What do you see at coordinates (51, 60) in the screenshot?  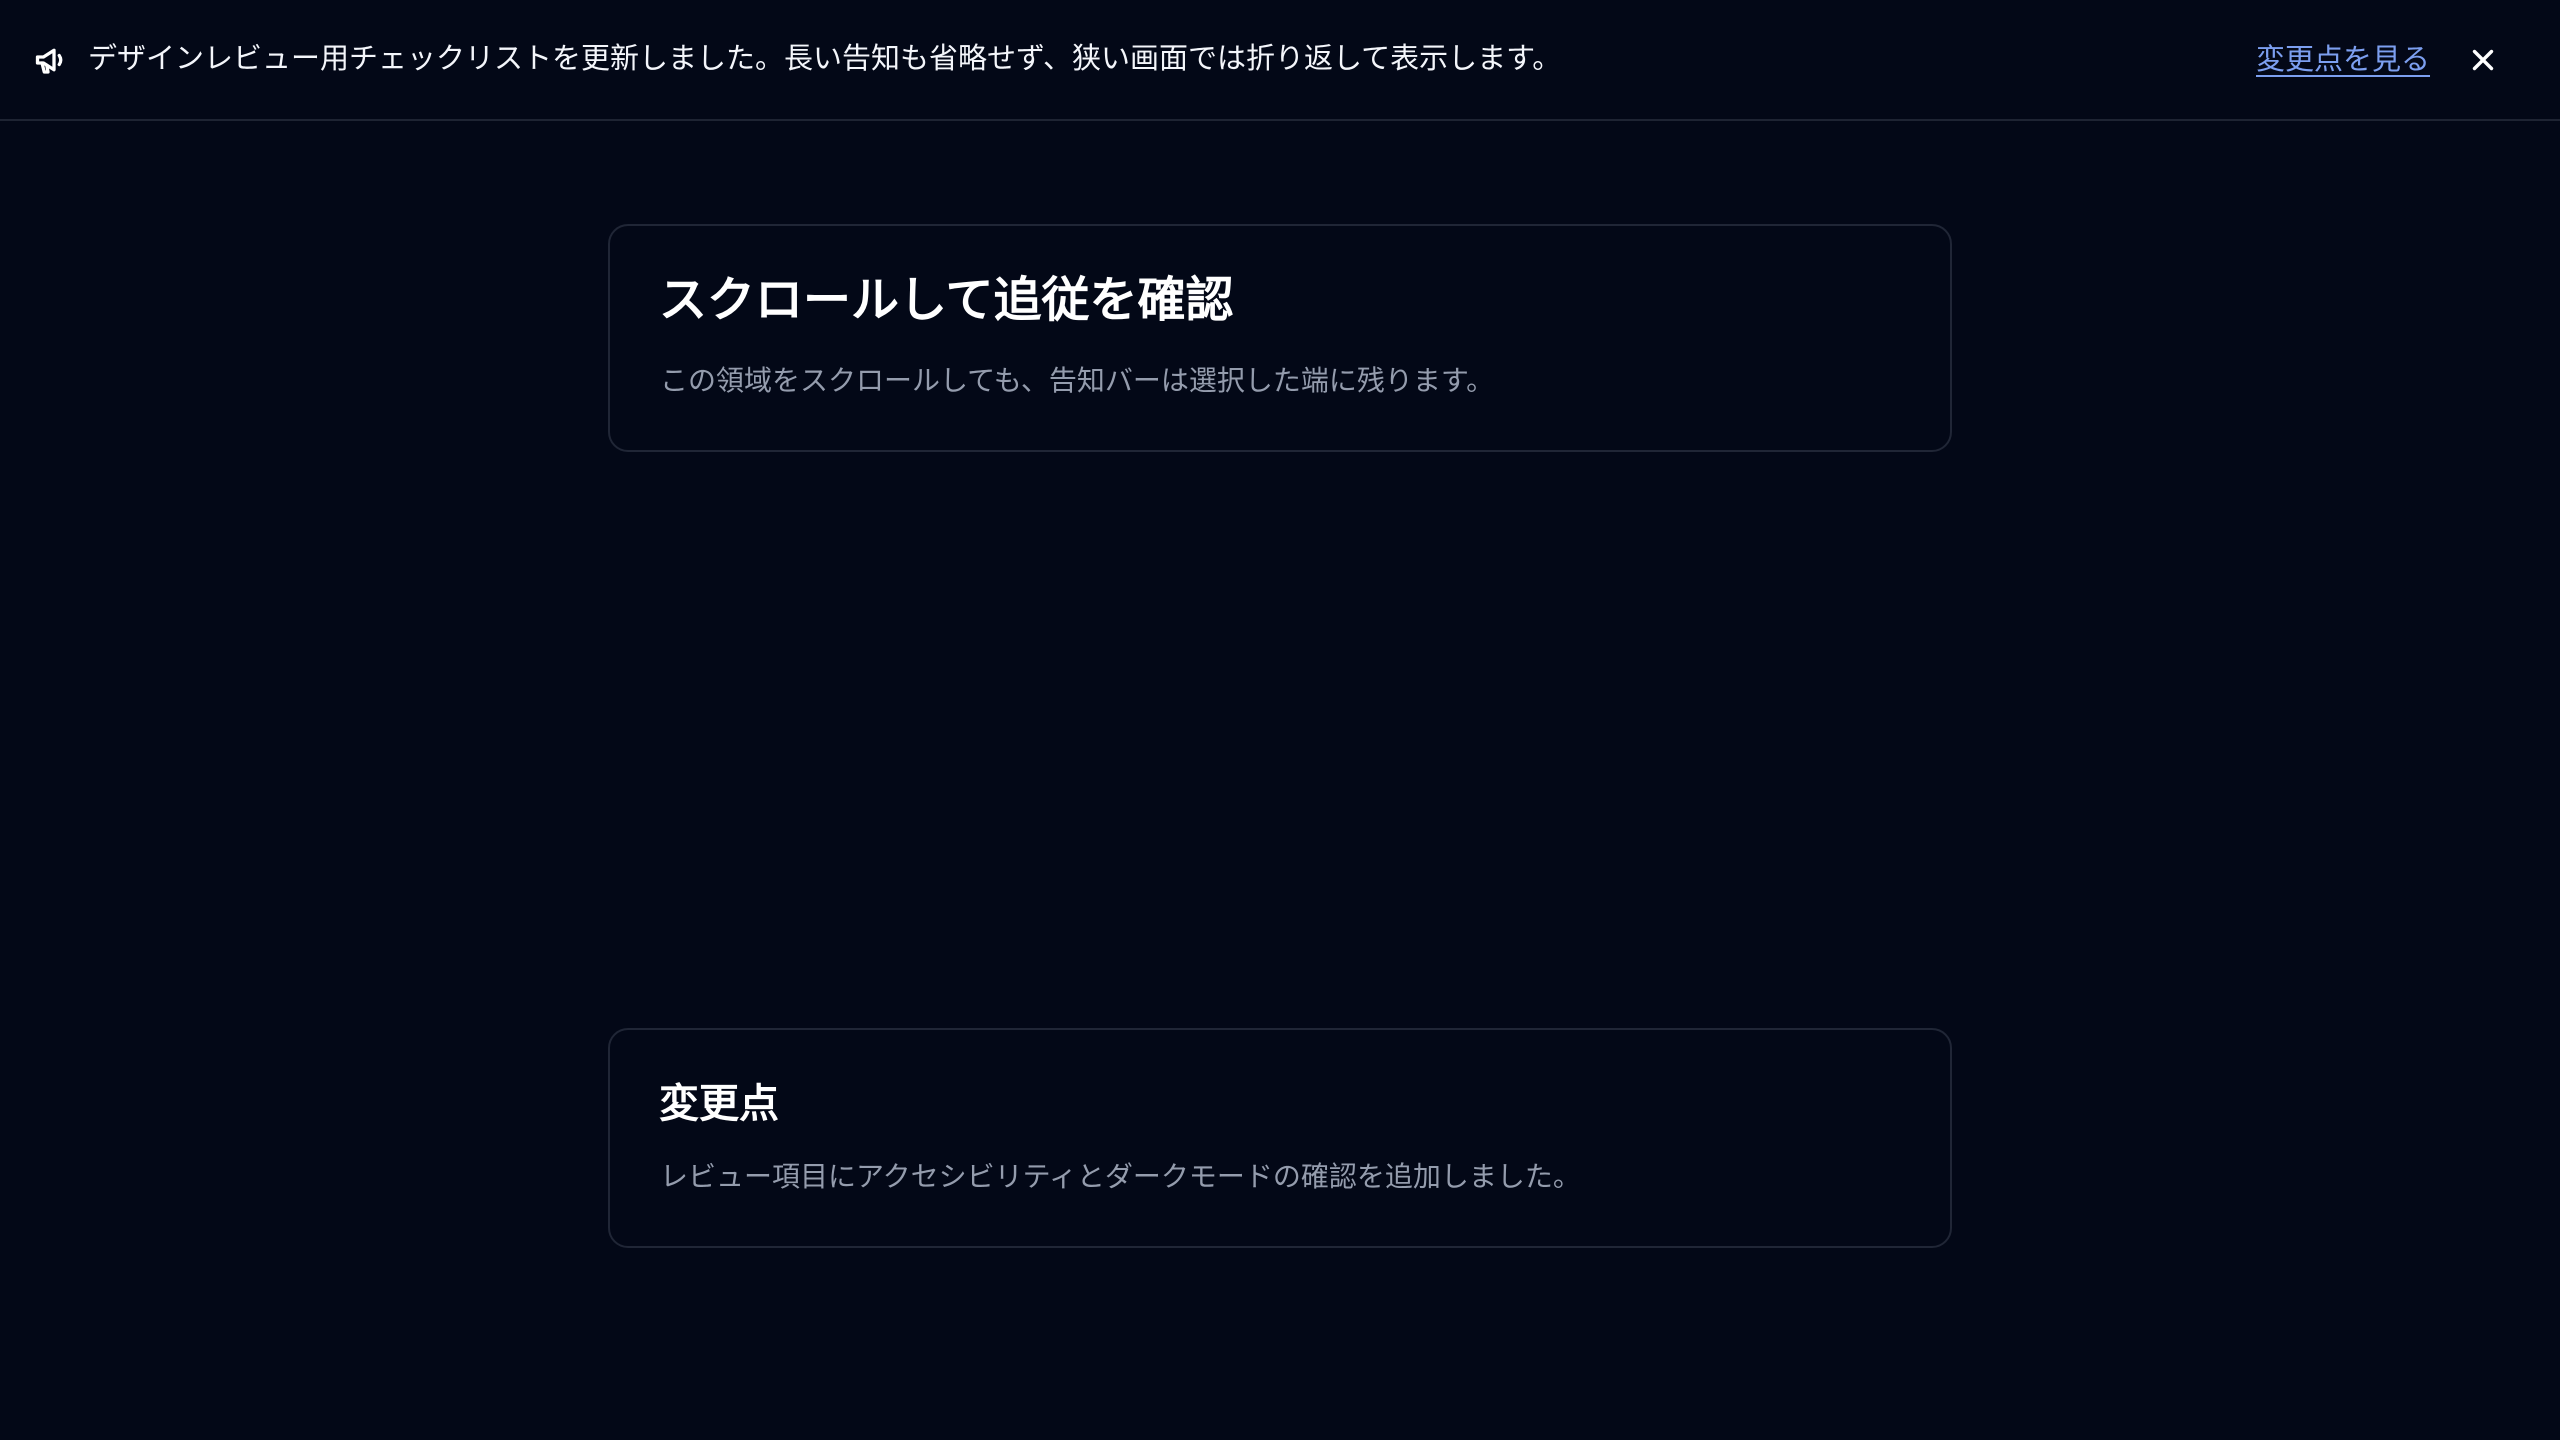 I see `megaphone-icon` at bounding box center [51, 60].